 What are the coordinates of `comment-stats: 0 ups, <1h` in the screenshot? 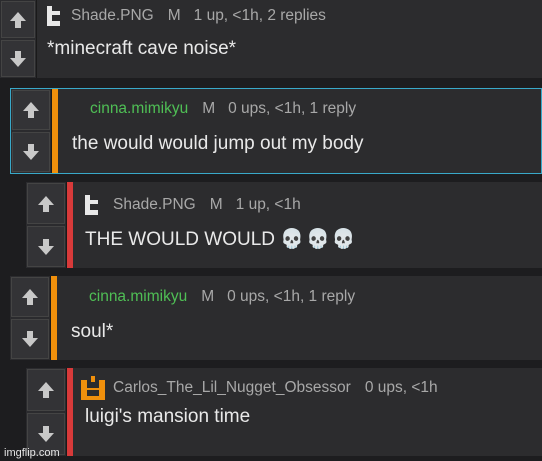 It's located at (401, 387).